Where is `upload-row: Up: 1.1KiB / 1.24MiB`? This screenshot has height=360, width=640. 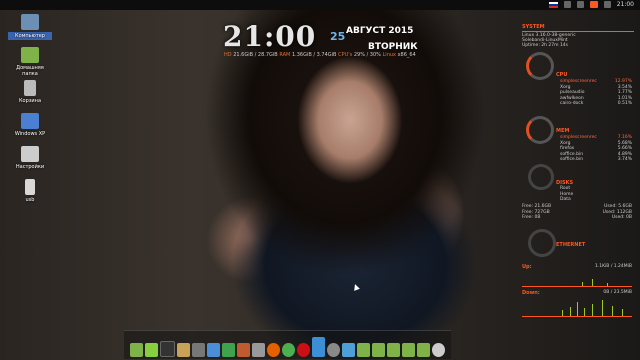 upload-row: Up: 1.1KiB / 1.24MiB is located at coordinates (577, 267).